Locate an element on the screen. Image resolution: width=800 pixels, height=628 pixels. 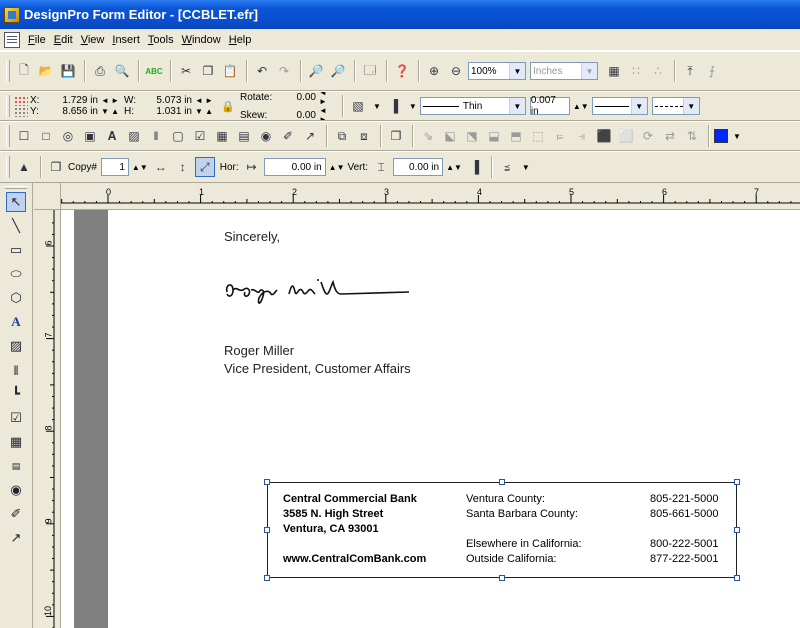
color-swatch is located at coordinates (721, 136).